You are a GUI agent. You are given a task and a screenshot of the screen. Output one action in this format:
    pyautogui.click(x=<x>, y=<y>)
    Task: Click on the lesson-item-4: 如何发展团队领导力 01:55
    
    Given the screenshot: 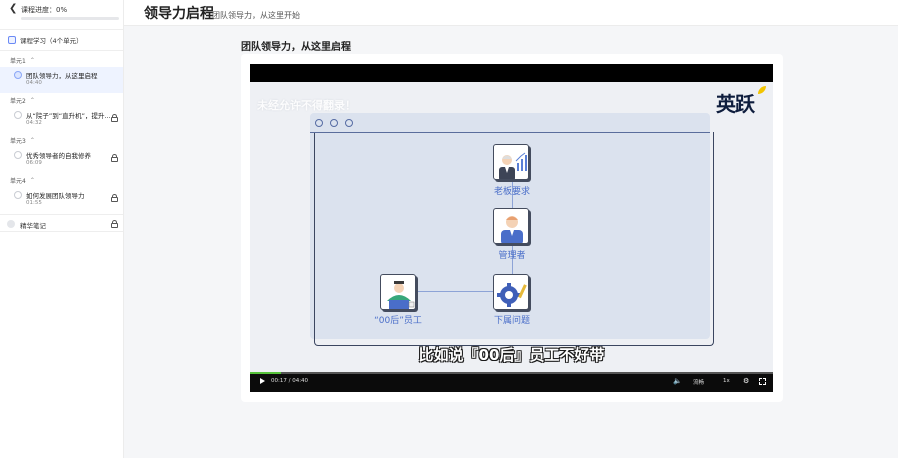 What is the action you would take?
    pyautogui.click(x=61, y=200)
    